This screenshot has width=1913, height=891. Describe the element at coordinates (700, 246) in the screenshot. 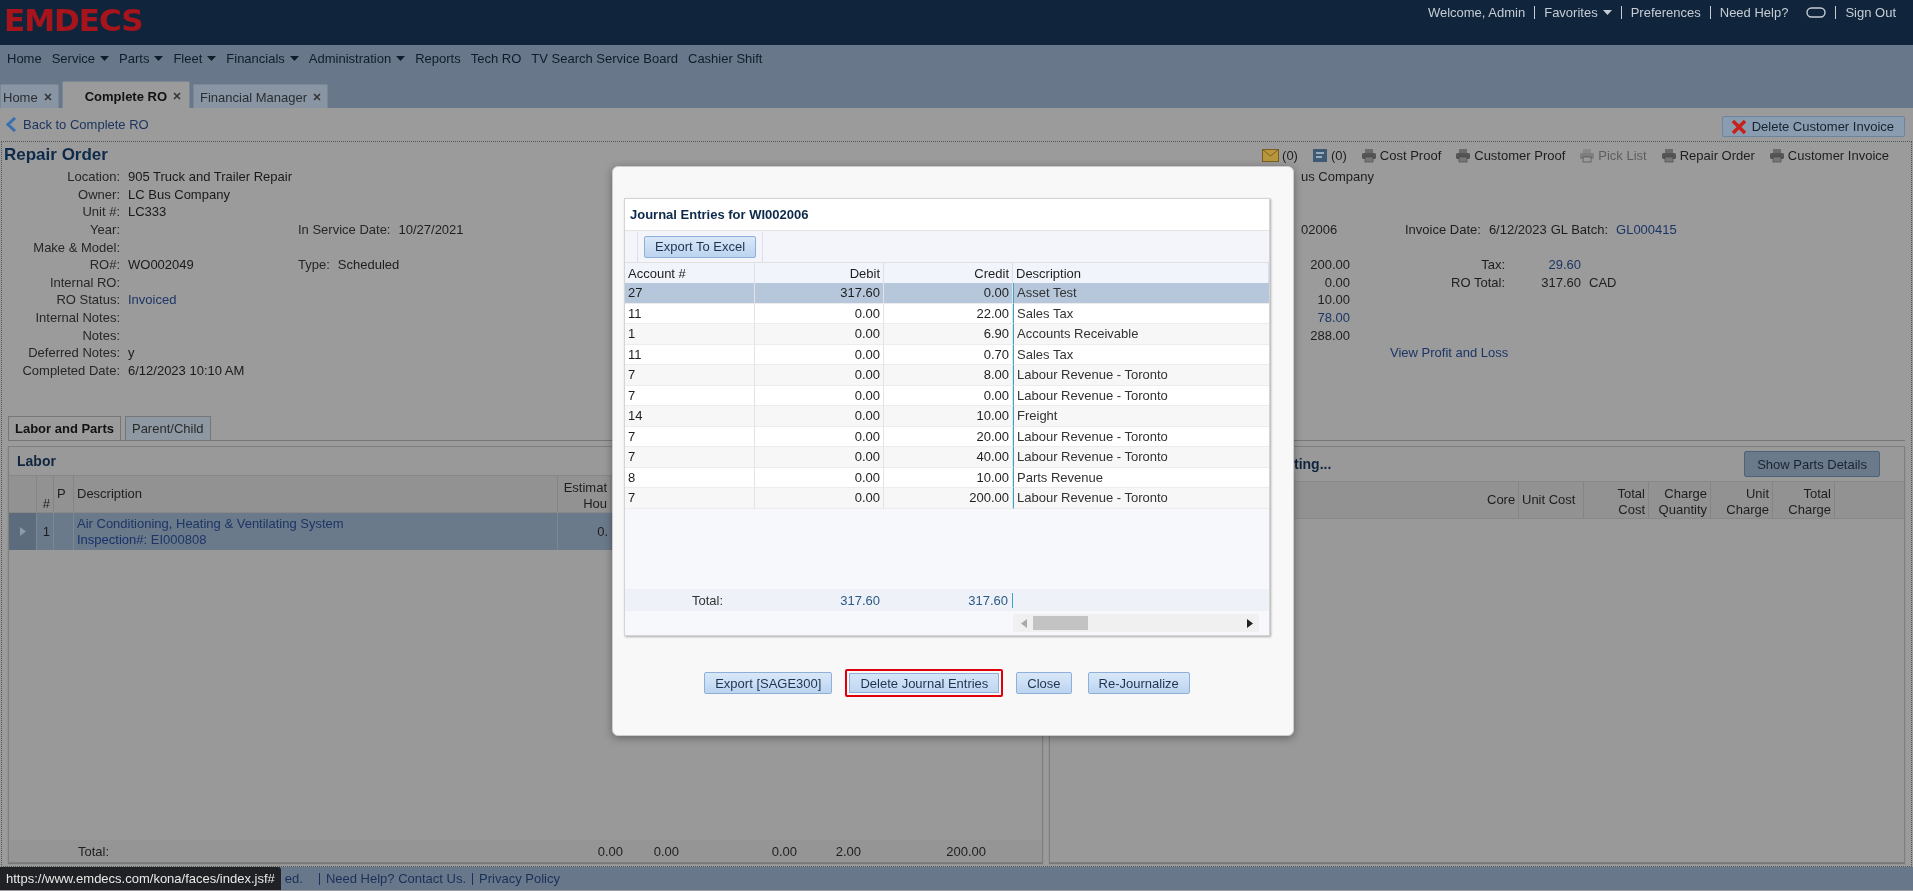

I see `export-to-excel-button: Export To Excel` at that location.